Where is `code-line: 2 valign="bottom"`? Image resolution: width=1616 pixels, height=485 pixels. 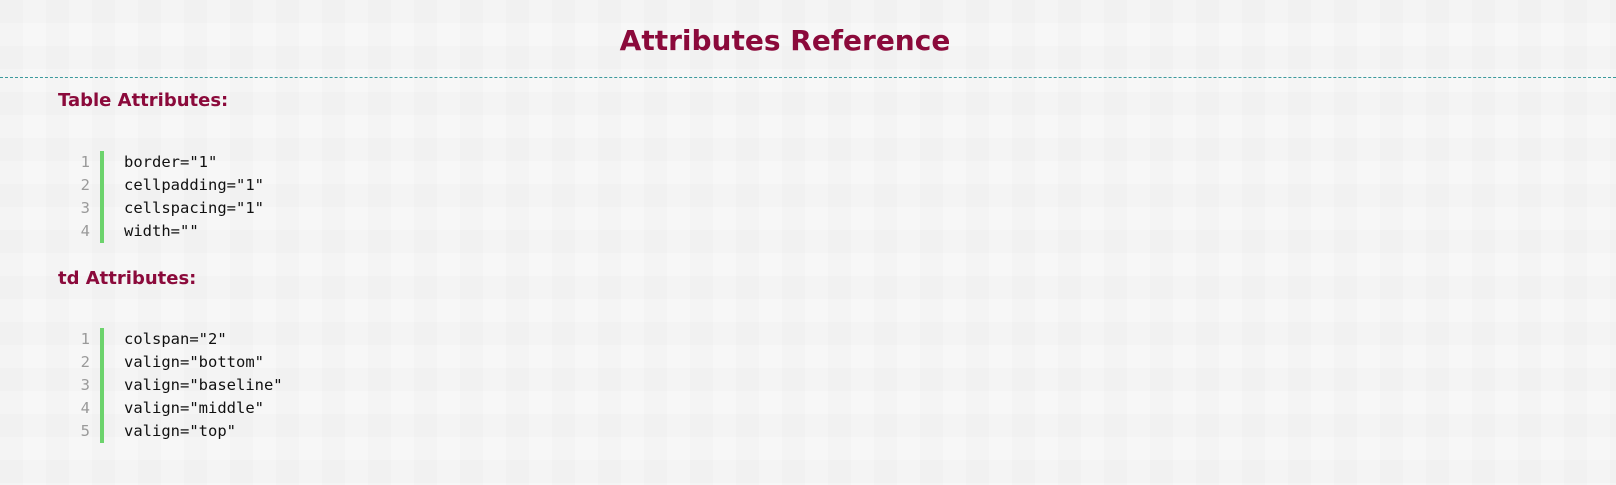 code-line: 2 valign="bottom" is located at coordinates (171, 362).